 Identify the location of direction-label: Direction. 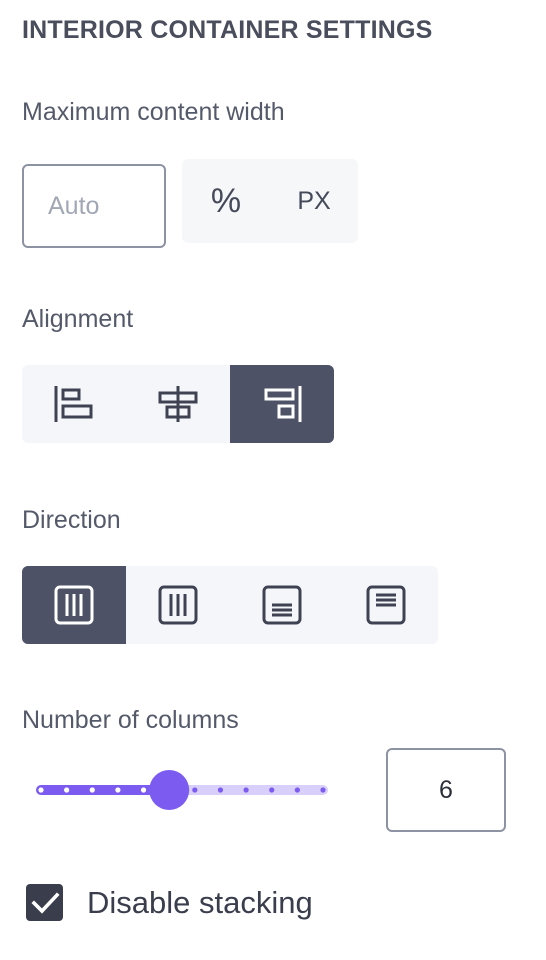
(71, 520).